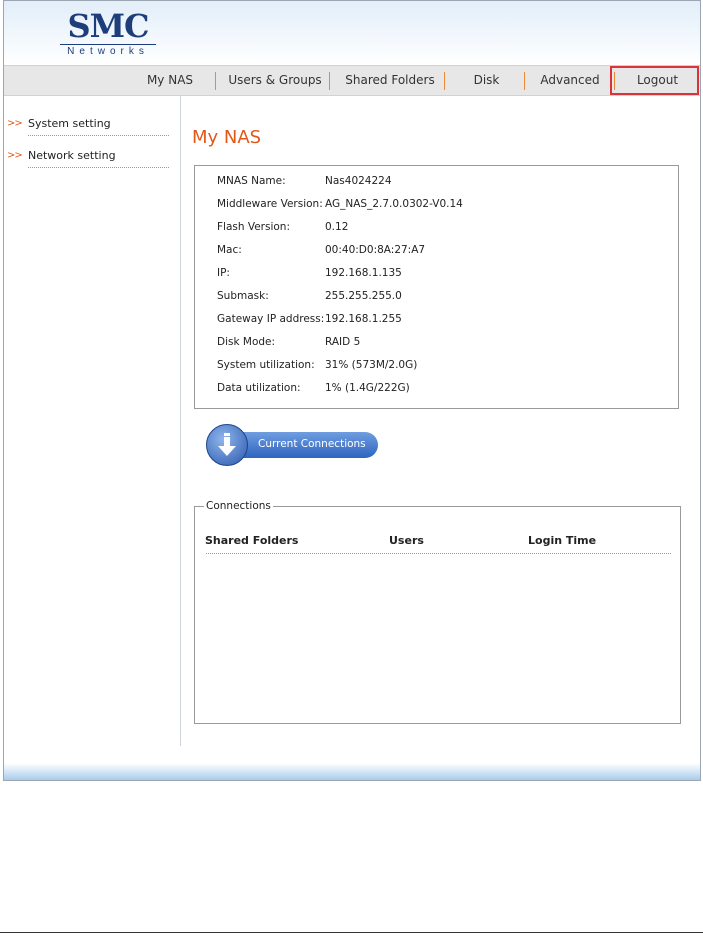 This screenshot has width=703, height=936. Describe the element at coordinates (170, 80) in the screenshot. I see `nav-my-nas: My NAS` at that location.